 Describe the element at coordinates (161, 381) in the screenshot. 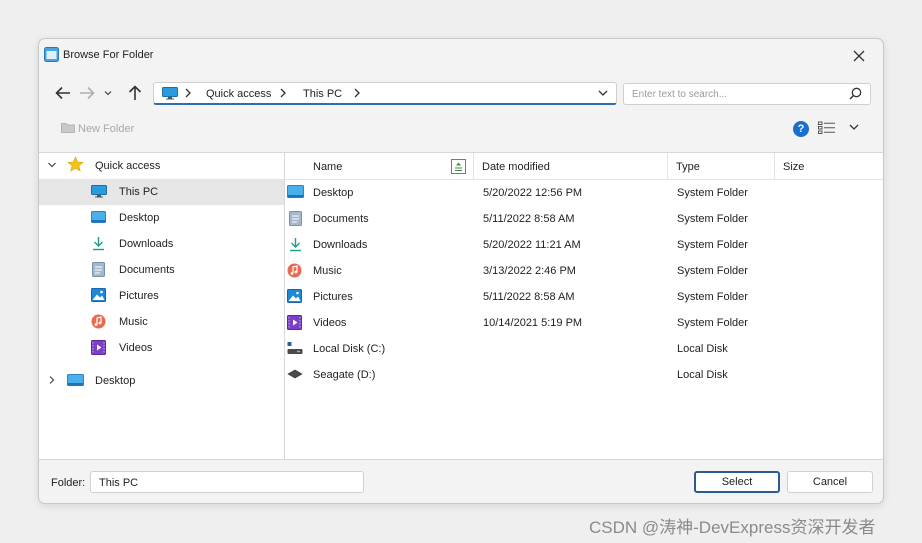

I see `tree-item-desktop-root: Desktop` at that location.